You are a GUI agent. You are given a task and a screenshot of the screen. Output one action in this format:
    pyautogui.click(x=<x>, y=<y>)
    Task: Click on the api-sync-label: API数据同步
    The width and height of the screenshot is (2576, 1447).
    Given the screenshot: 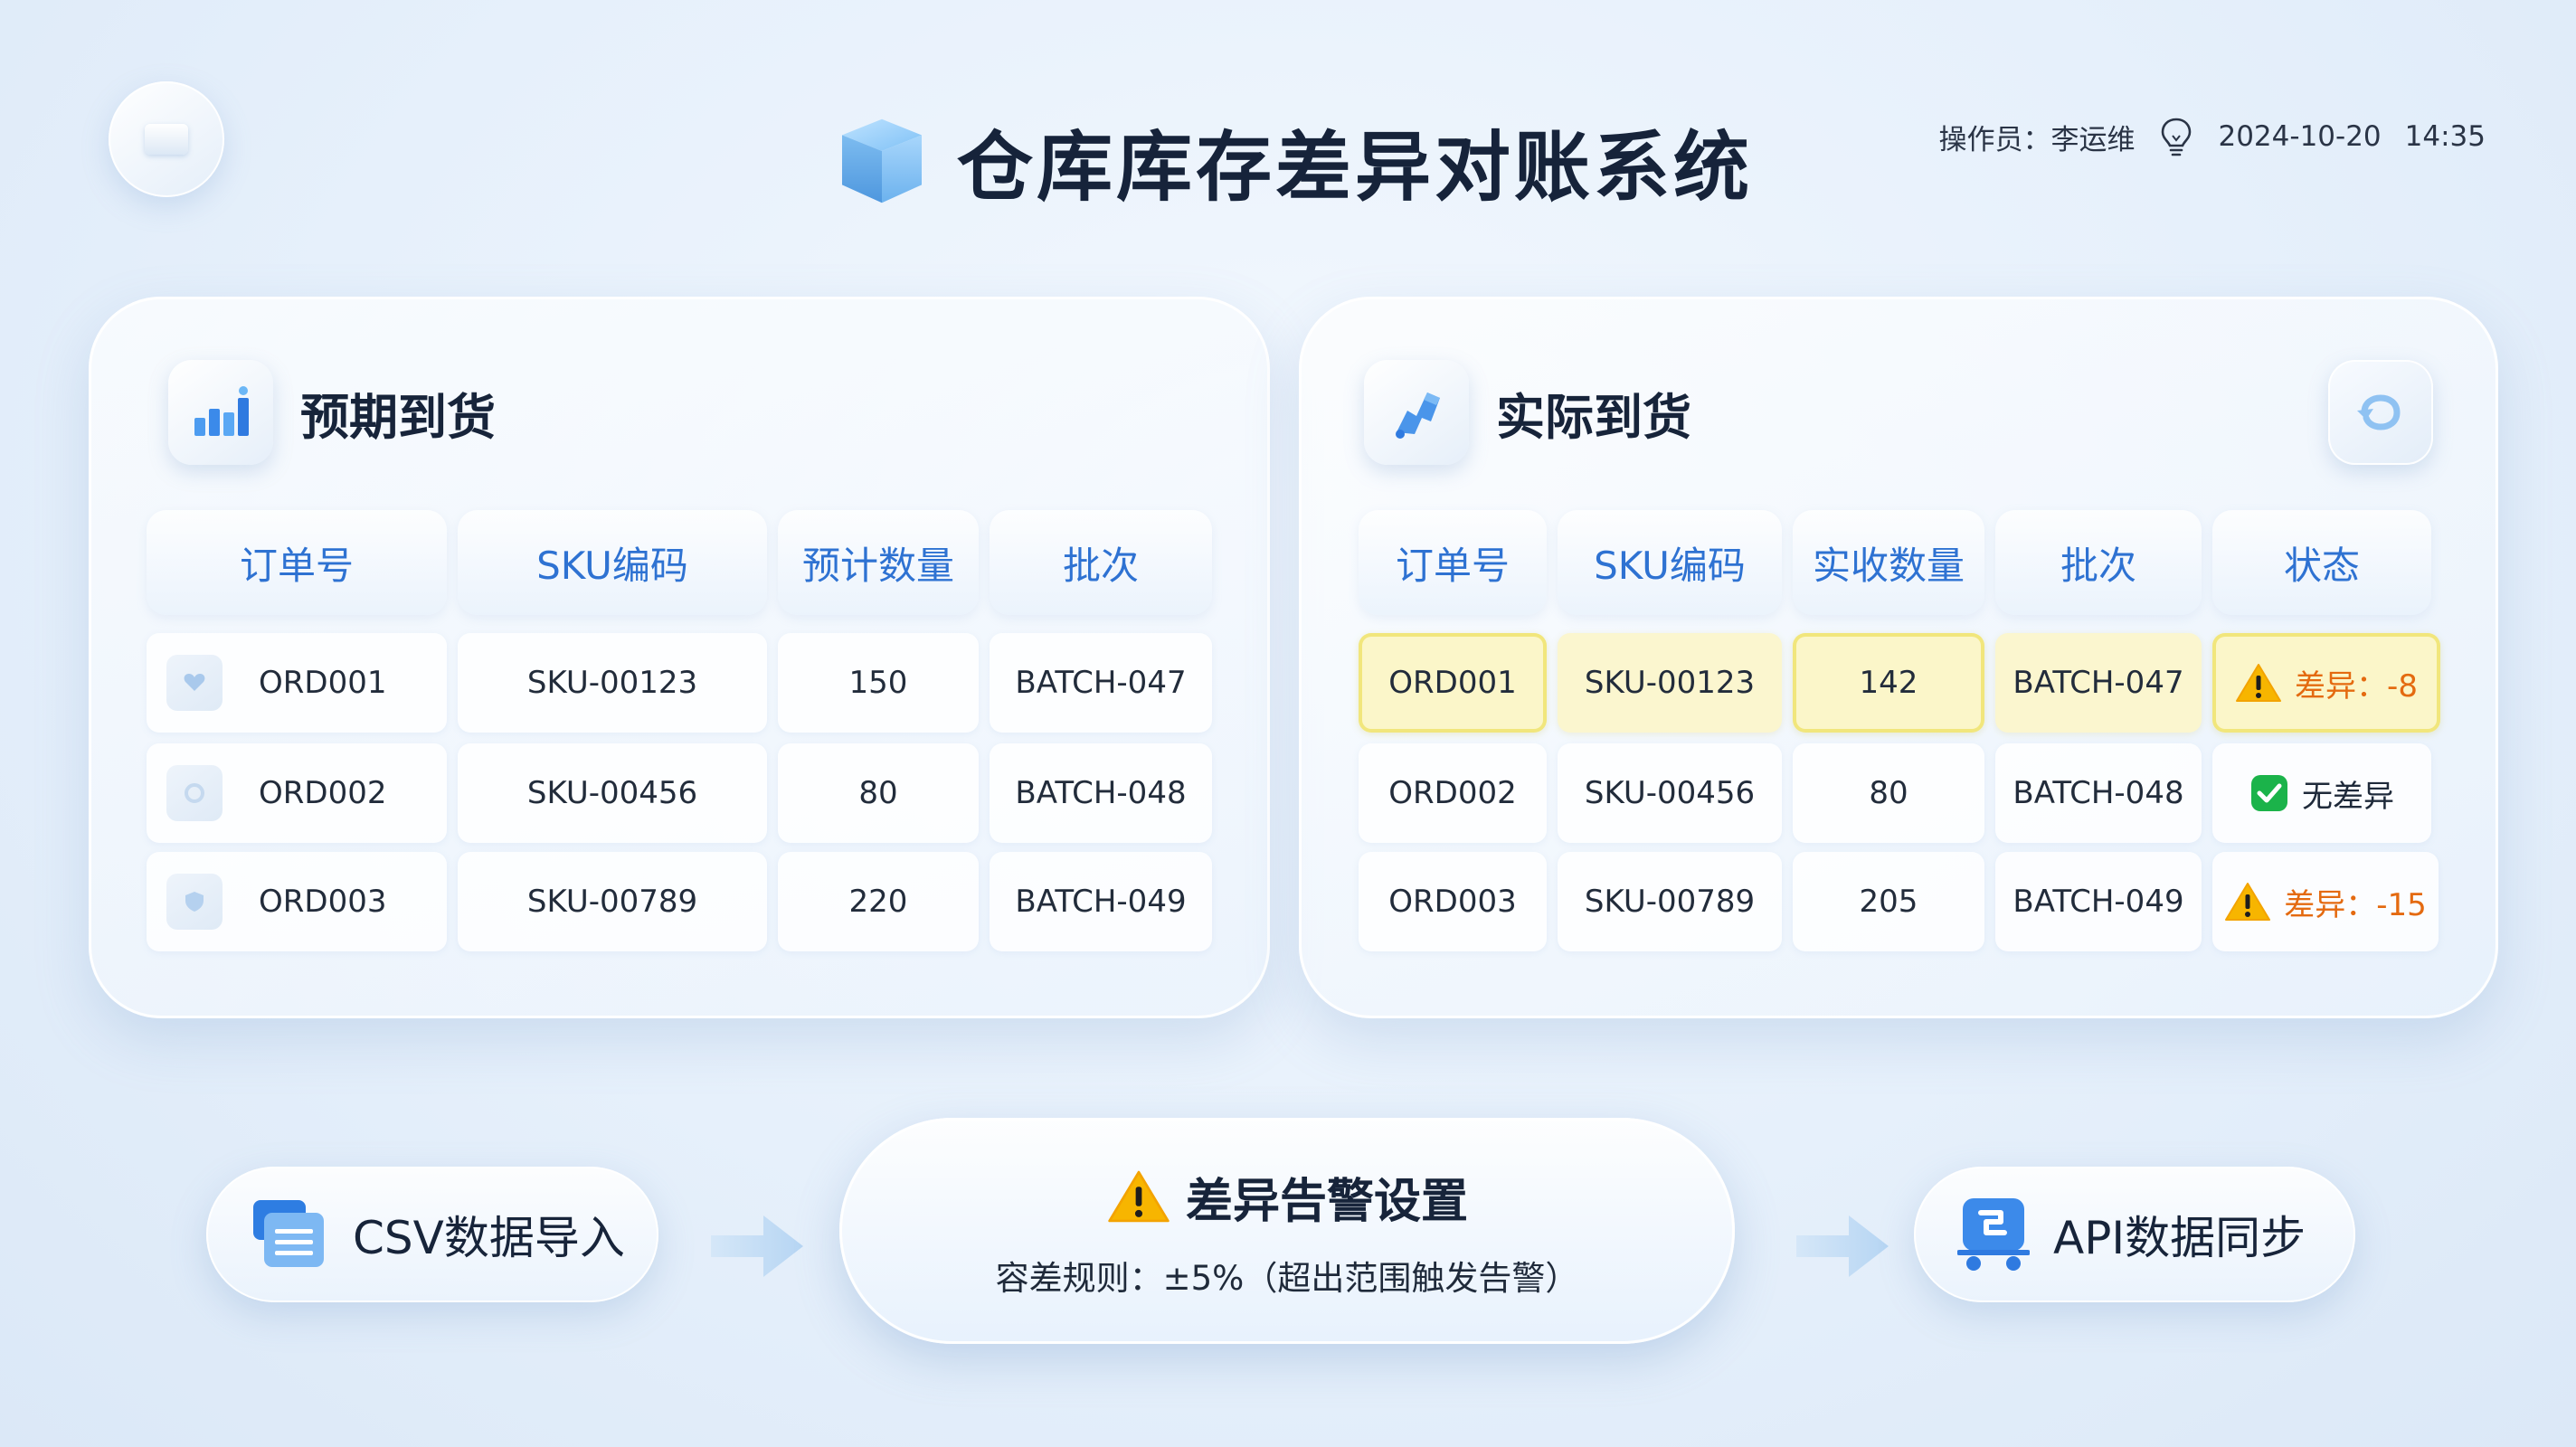 What is the action you would take?
    pyautogui.click(x=2180, y=1238)
    